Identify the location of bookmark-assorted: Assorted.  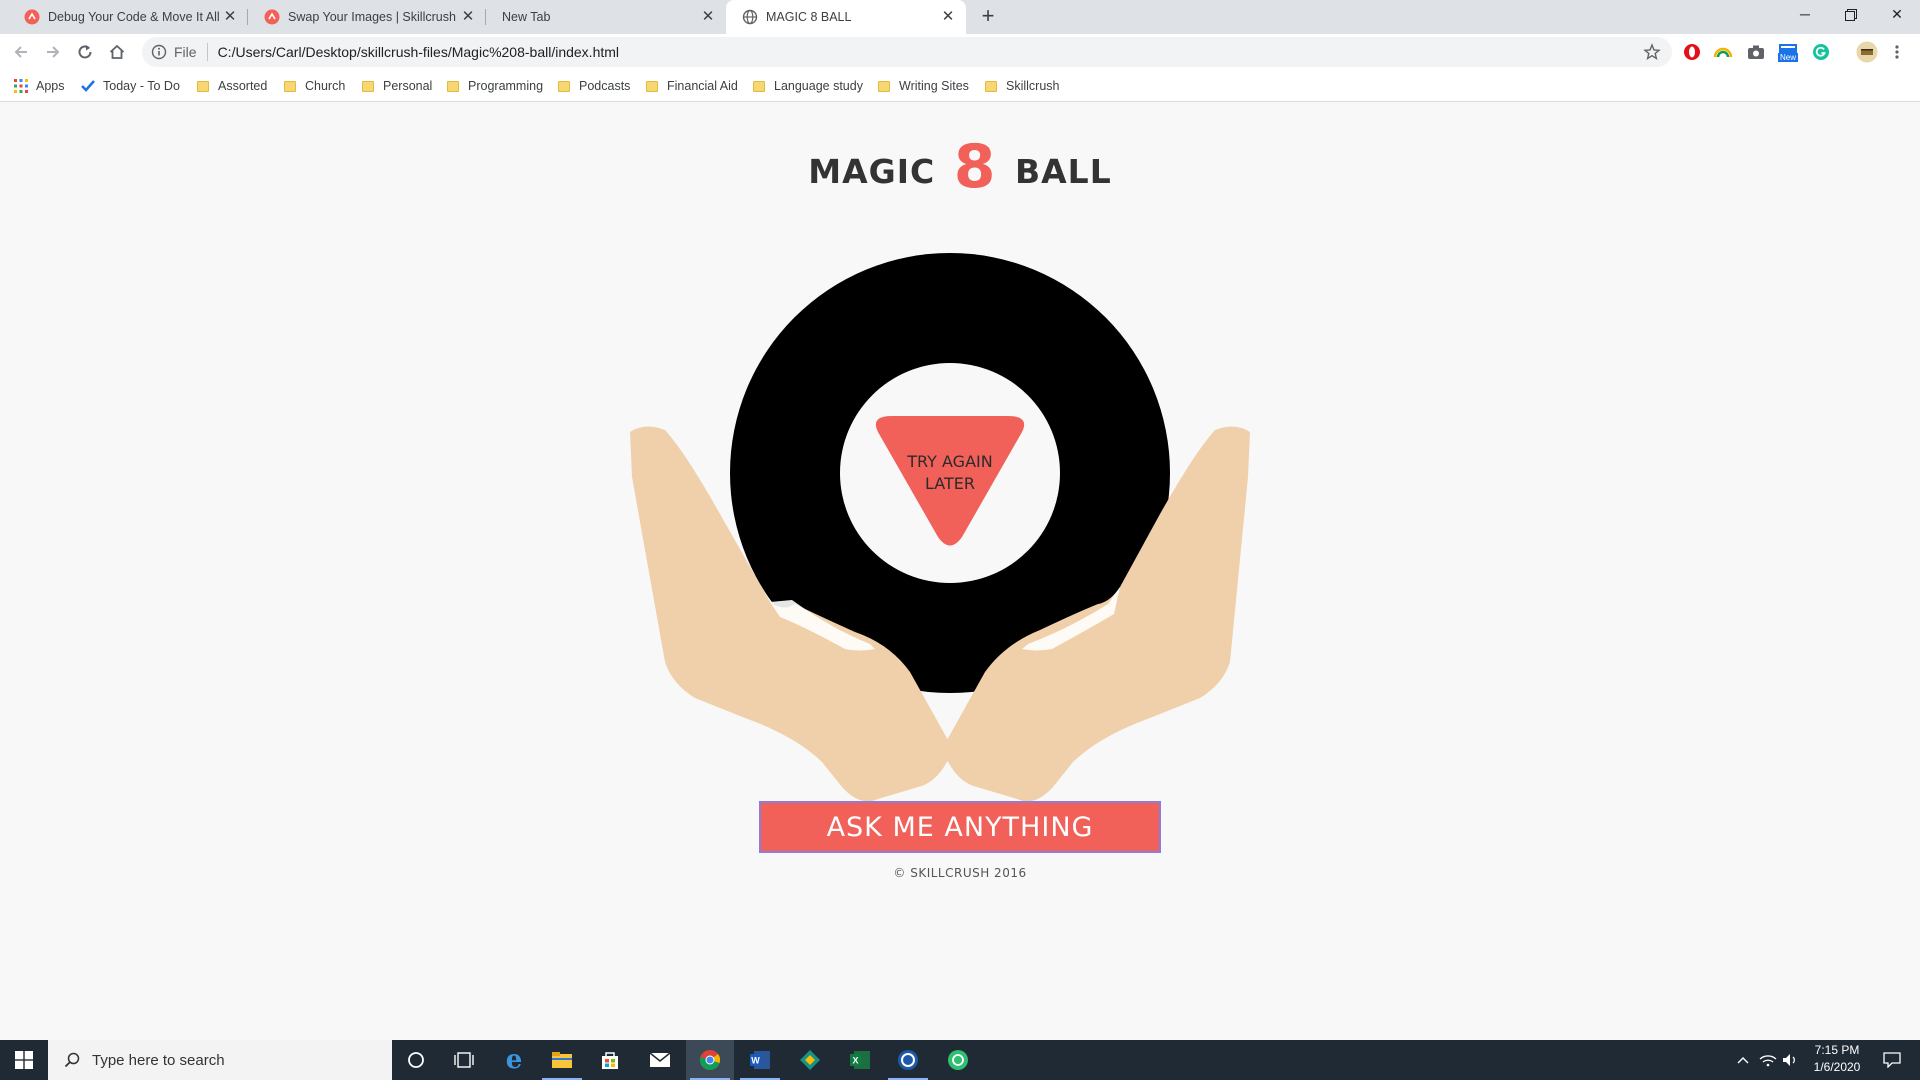
(231, 86).